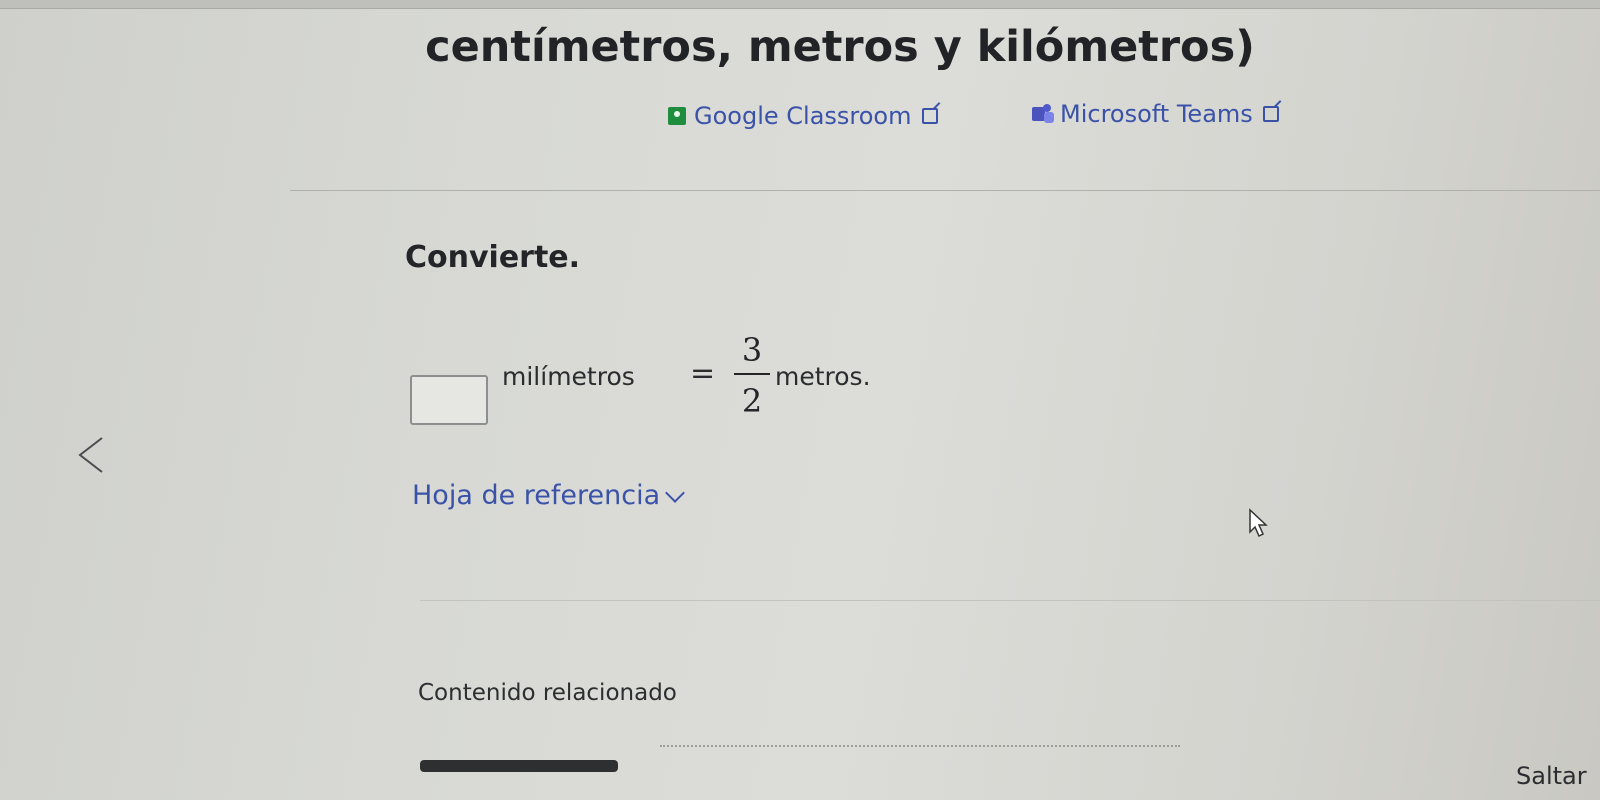  What do you see at coordinates (1043, 114) in the screenshot?
I see `microsoft-teams-icon` at bounding box center [1043, 114].